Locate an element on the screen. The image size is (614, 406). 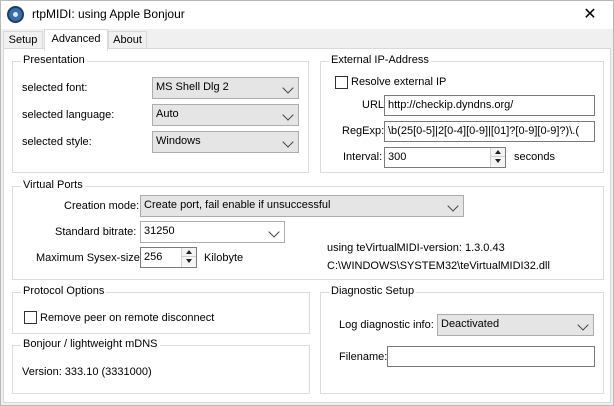
external-ip-group-title: External IP-Address is located at coordinates (380, 60).